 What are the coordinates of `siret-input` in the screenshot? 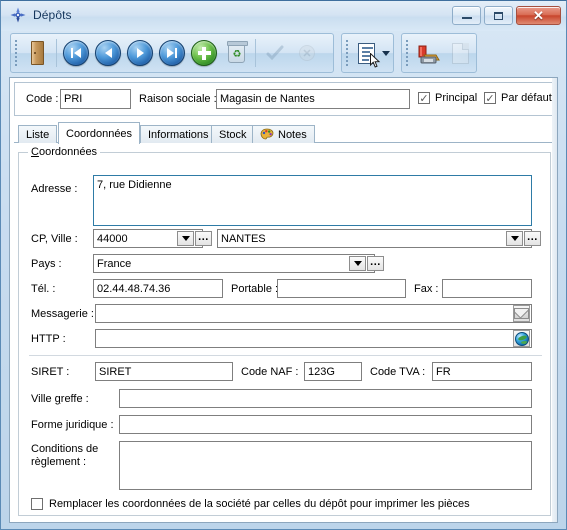 It's located at (164, 371).